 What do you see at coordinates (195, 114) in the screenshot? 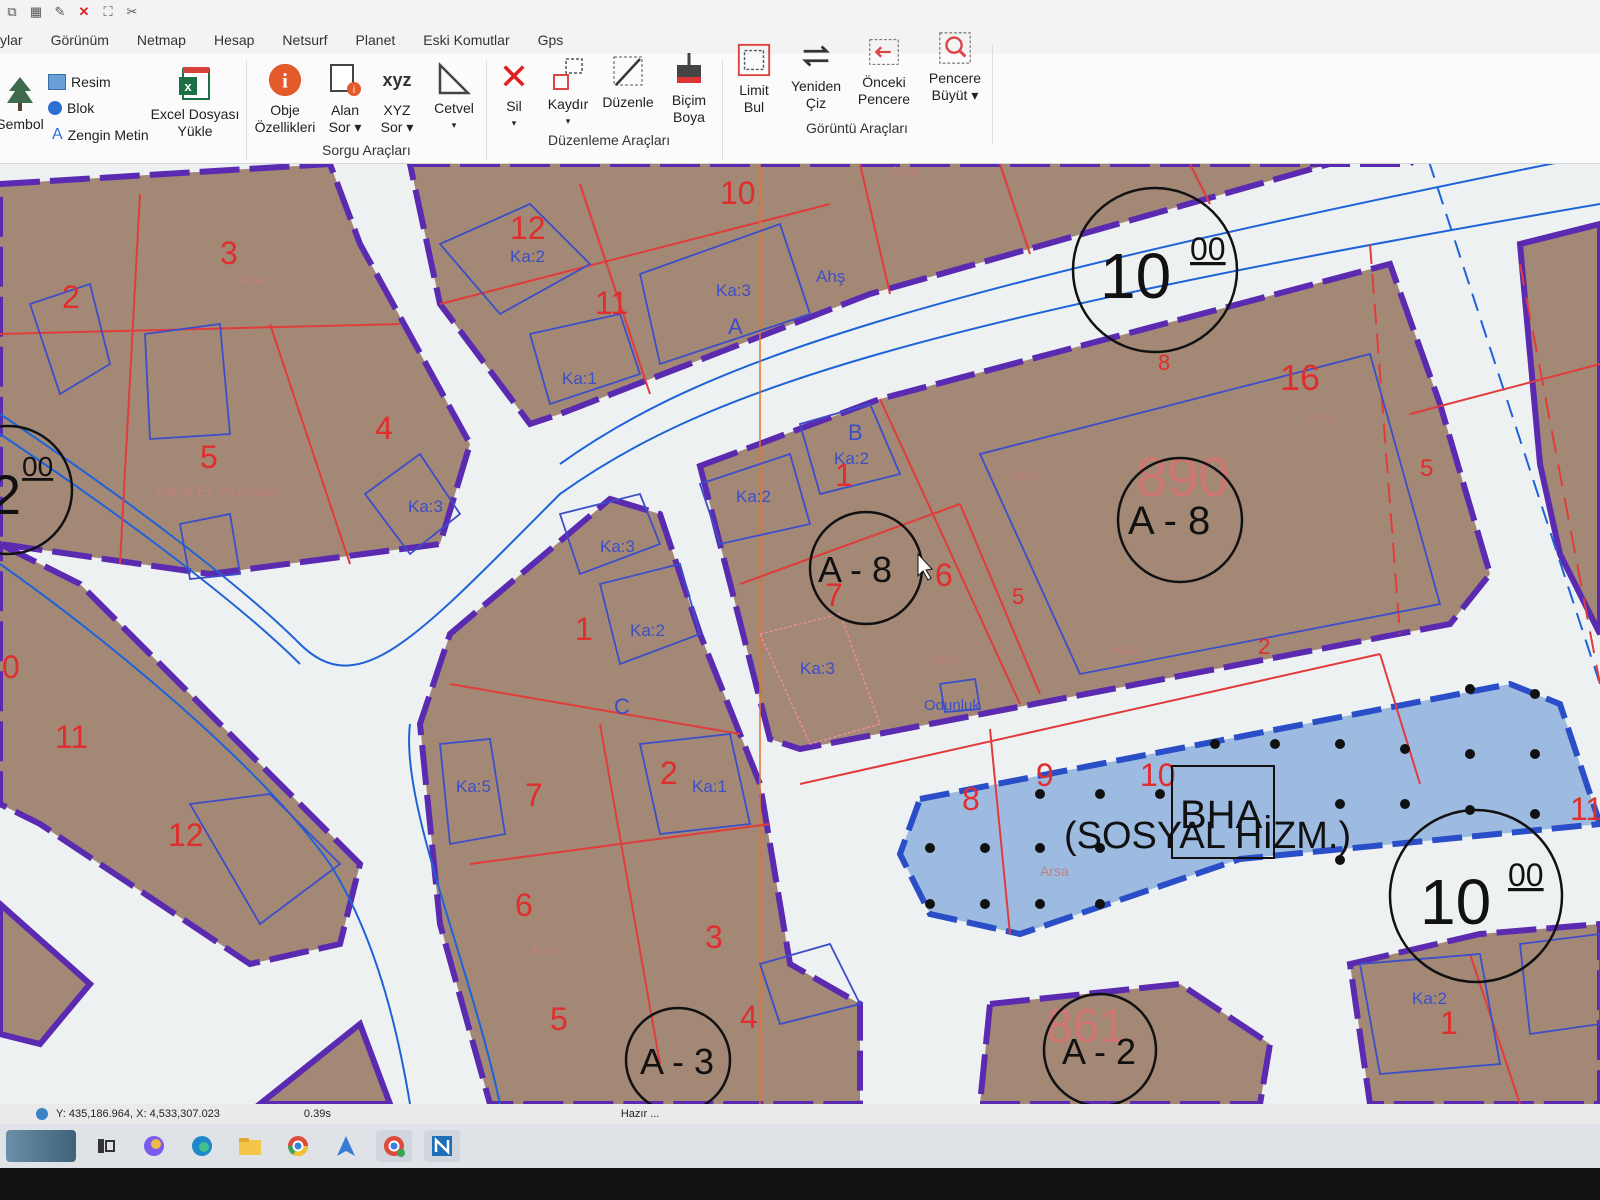
I see `excel-label-1: Excel Dosyası` at bounding box center [195, 114].